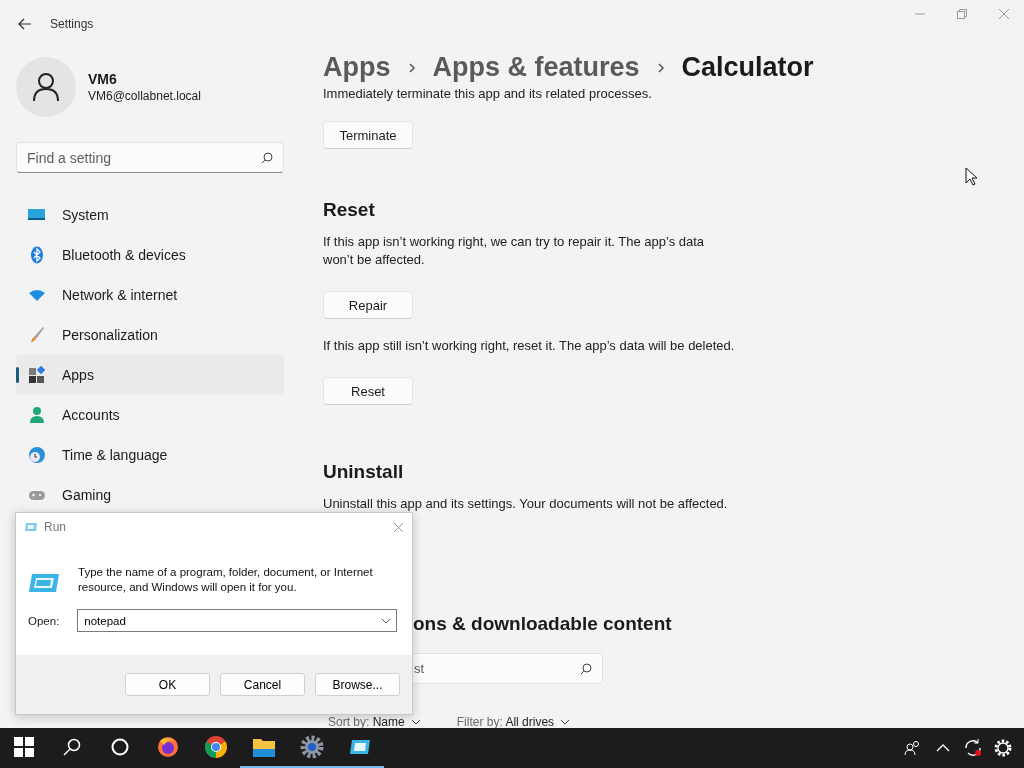 The width and height of the screenshot is (1024, 768). What do you see at coordinates (150, 215) in the screenshot?
I see `nav-item: System` at bounding box center [150, 215].